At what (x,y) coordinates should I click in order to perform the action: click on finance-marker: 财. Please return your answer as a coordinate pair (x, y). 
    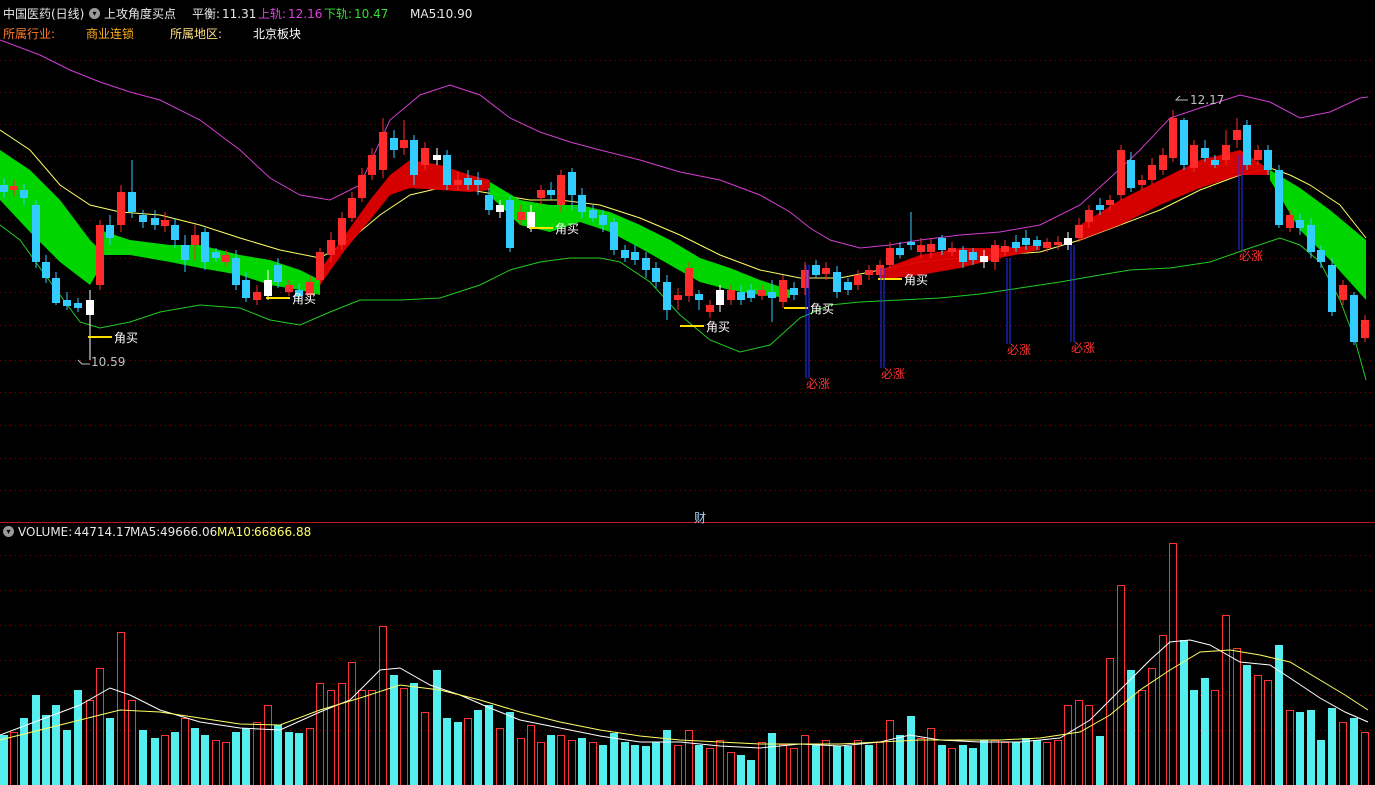
    Looking at the image, I should click on (700, 517).